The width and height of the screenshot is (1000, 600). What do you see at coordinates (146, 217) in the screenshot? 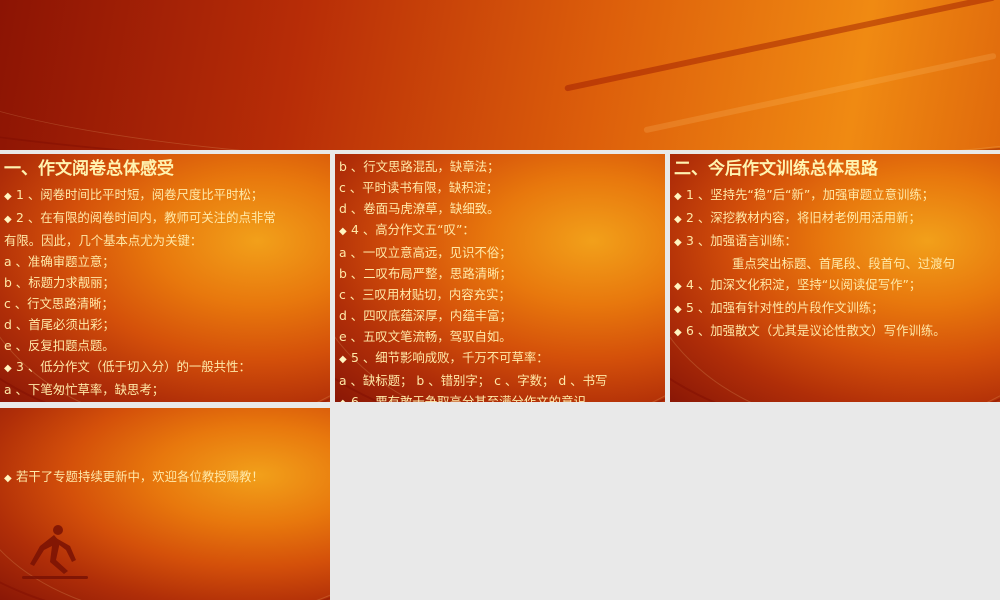
I see `line-text: 2 、在有限的阅卷时间内，教师可关注的点非常` at bounding box center [146, 217].